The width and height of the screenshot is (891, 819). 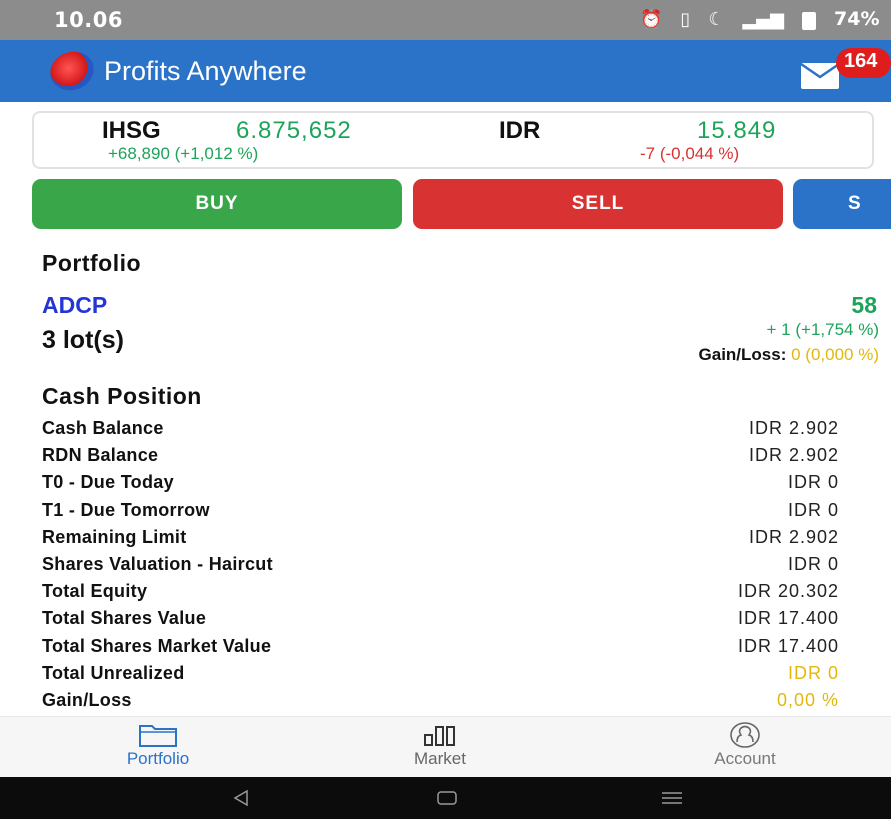 I want to click on nav-account: Account, so click(x=745, y=745).